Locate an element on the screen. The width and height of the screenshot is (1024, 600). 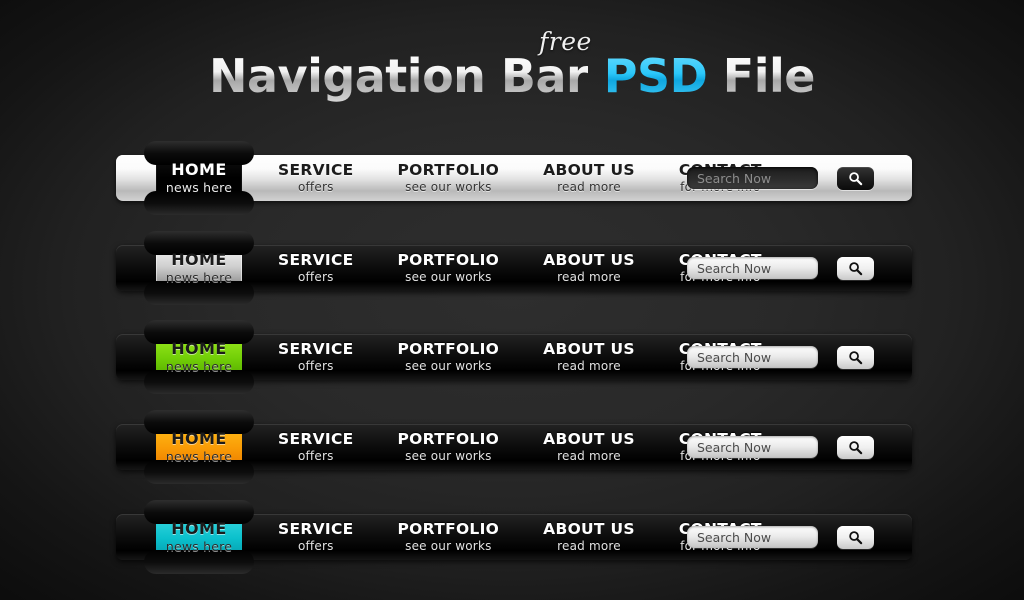
title-main-part2: File is located at coordinates (769, 76).